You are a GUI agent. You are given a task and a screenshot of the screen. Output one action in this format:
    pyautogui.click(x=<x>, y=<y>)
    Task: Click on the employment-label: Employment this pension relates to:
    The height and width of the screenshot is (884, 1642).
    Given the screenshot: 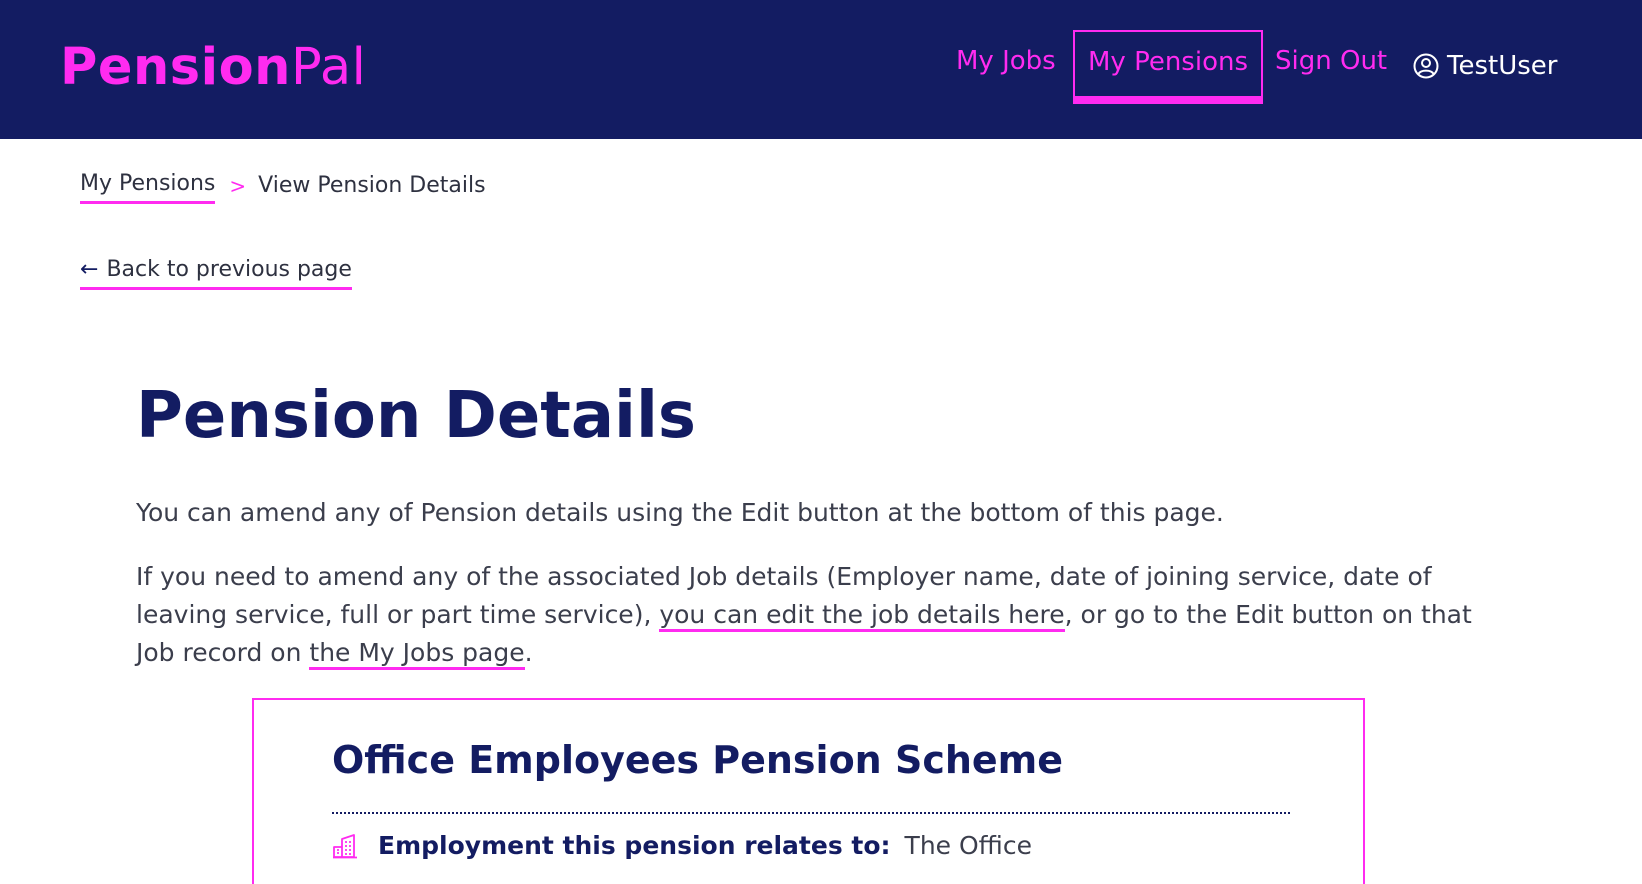 What is the action you would take?
    pyautogui.click(x=634, y=845)
    